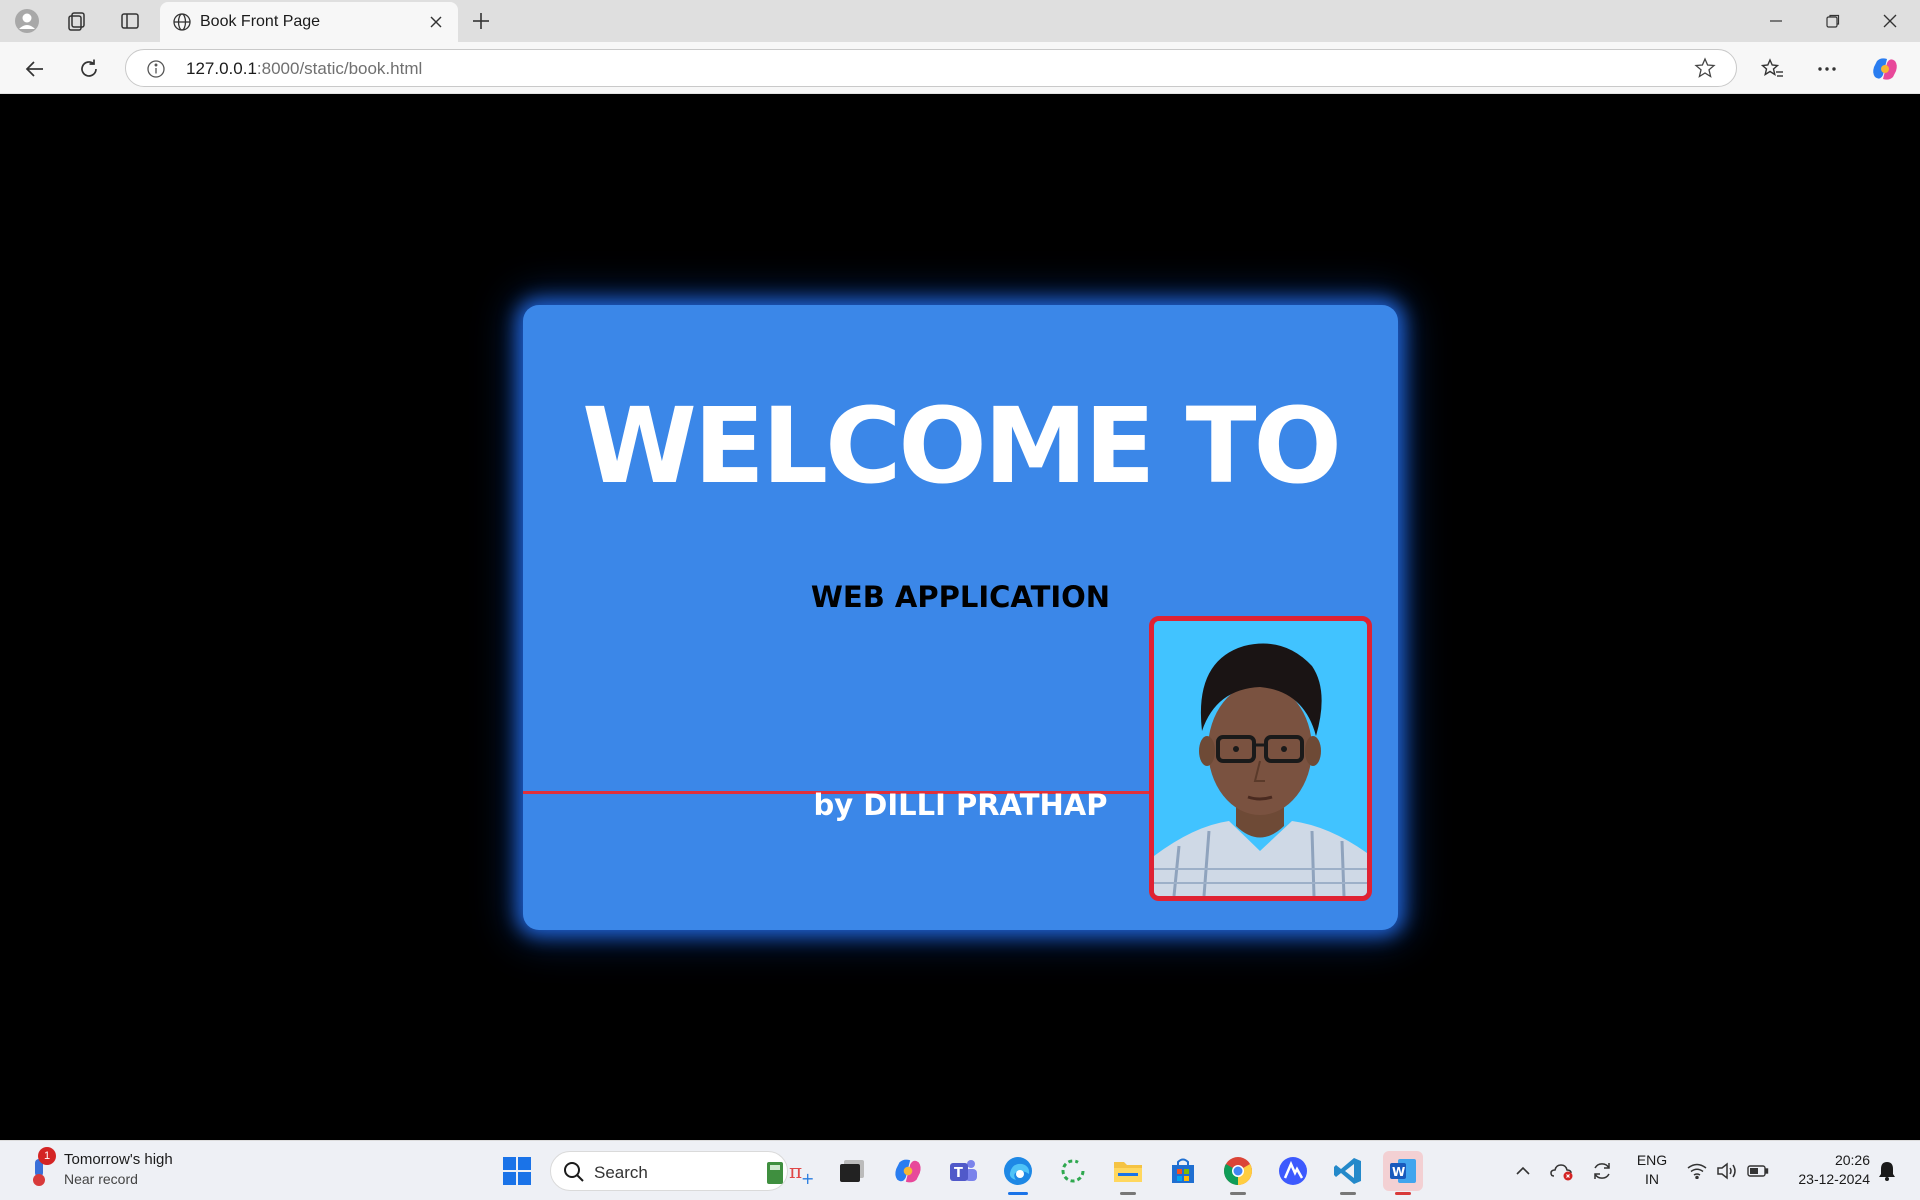  I want to click on welcome-heading: WELCOME TO, so click(962, 446).